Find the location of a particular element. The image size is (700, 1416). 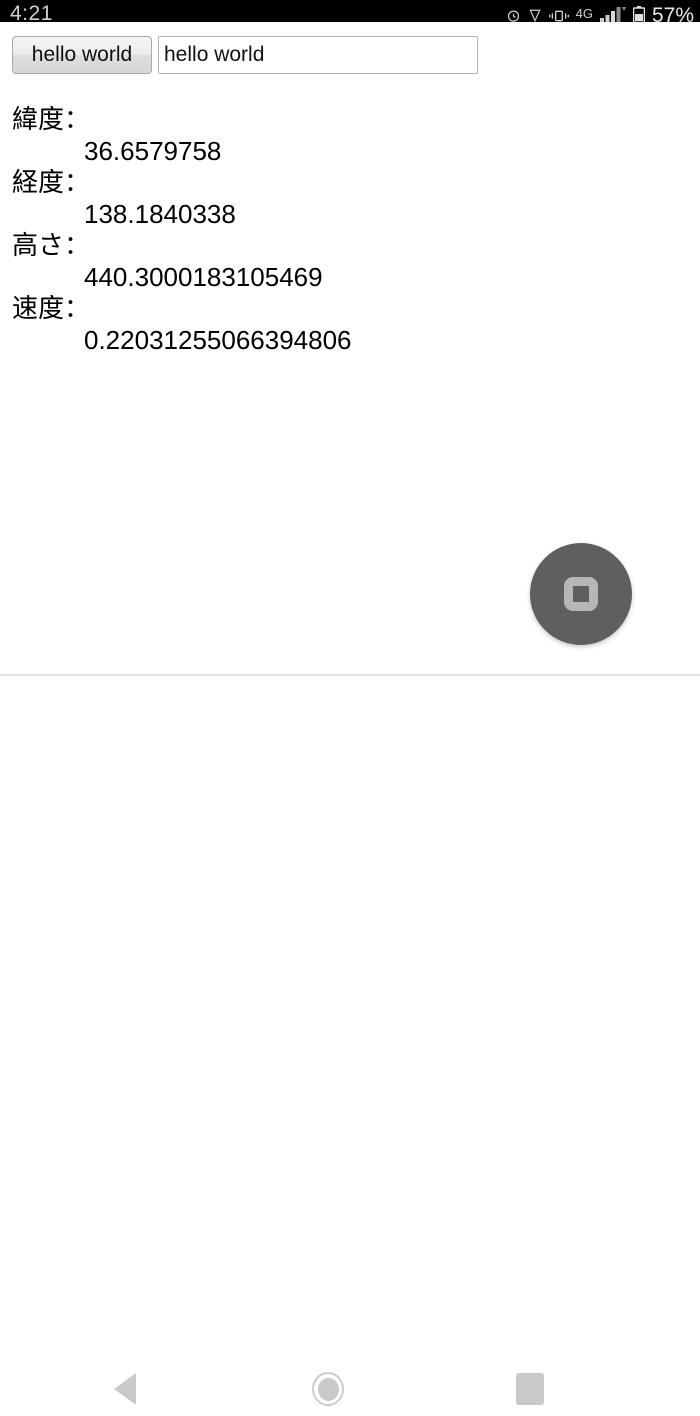

recents-square-icon is located at coordinates (530, 1389).